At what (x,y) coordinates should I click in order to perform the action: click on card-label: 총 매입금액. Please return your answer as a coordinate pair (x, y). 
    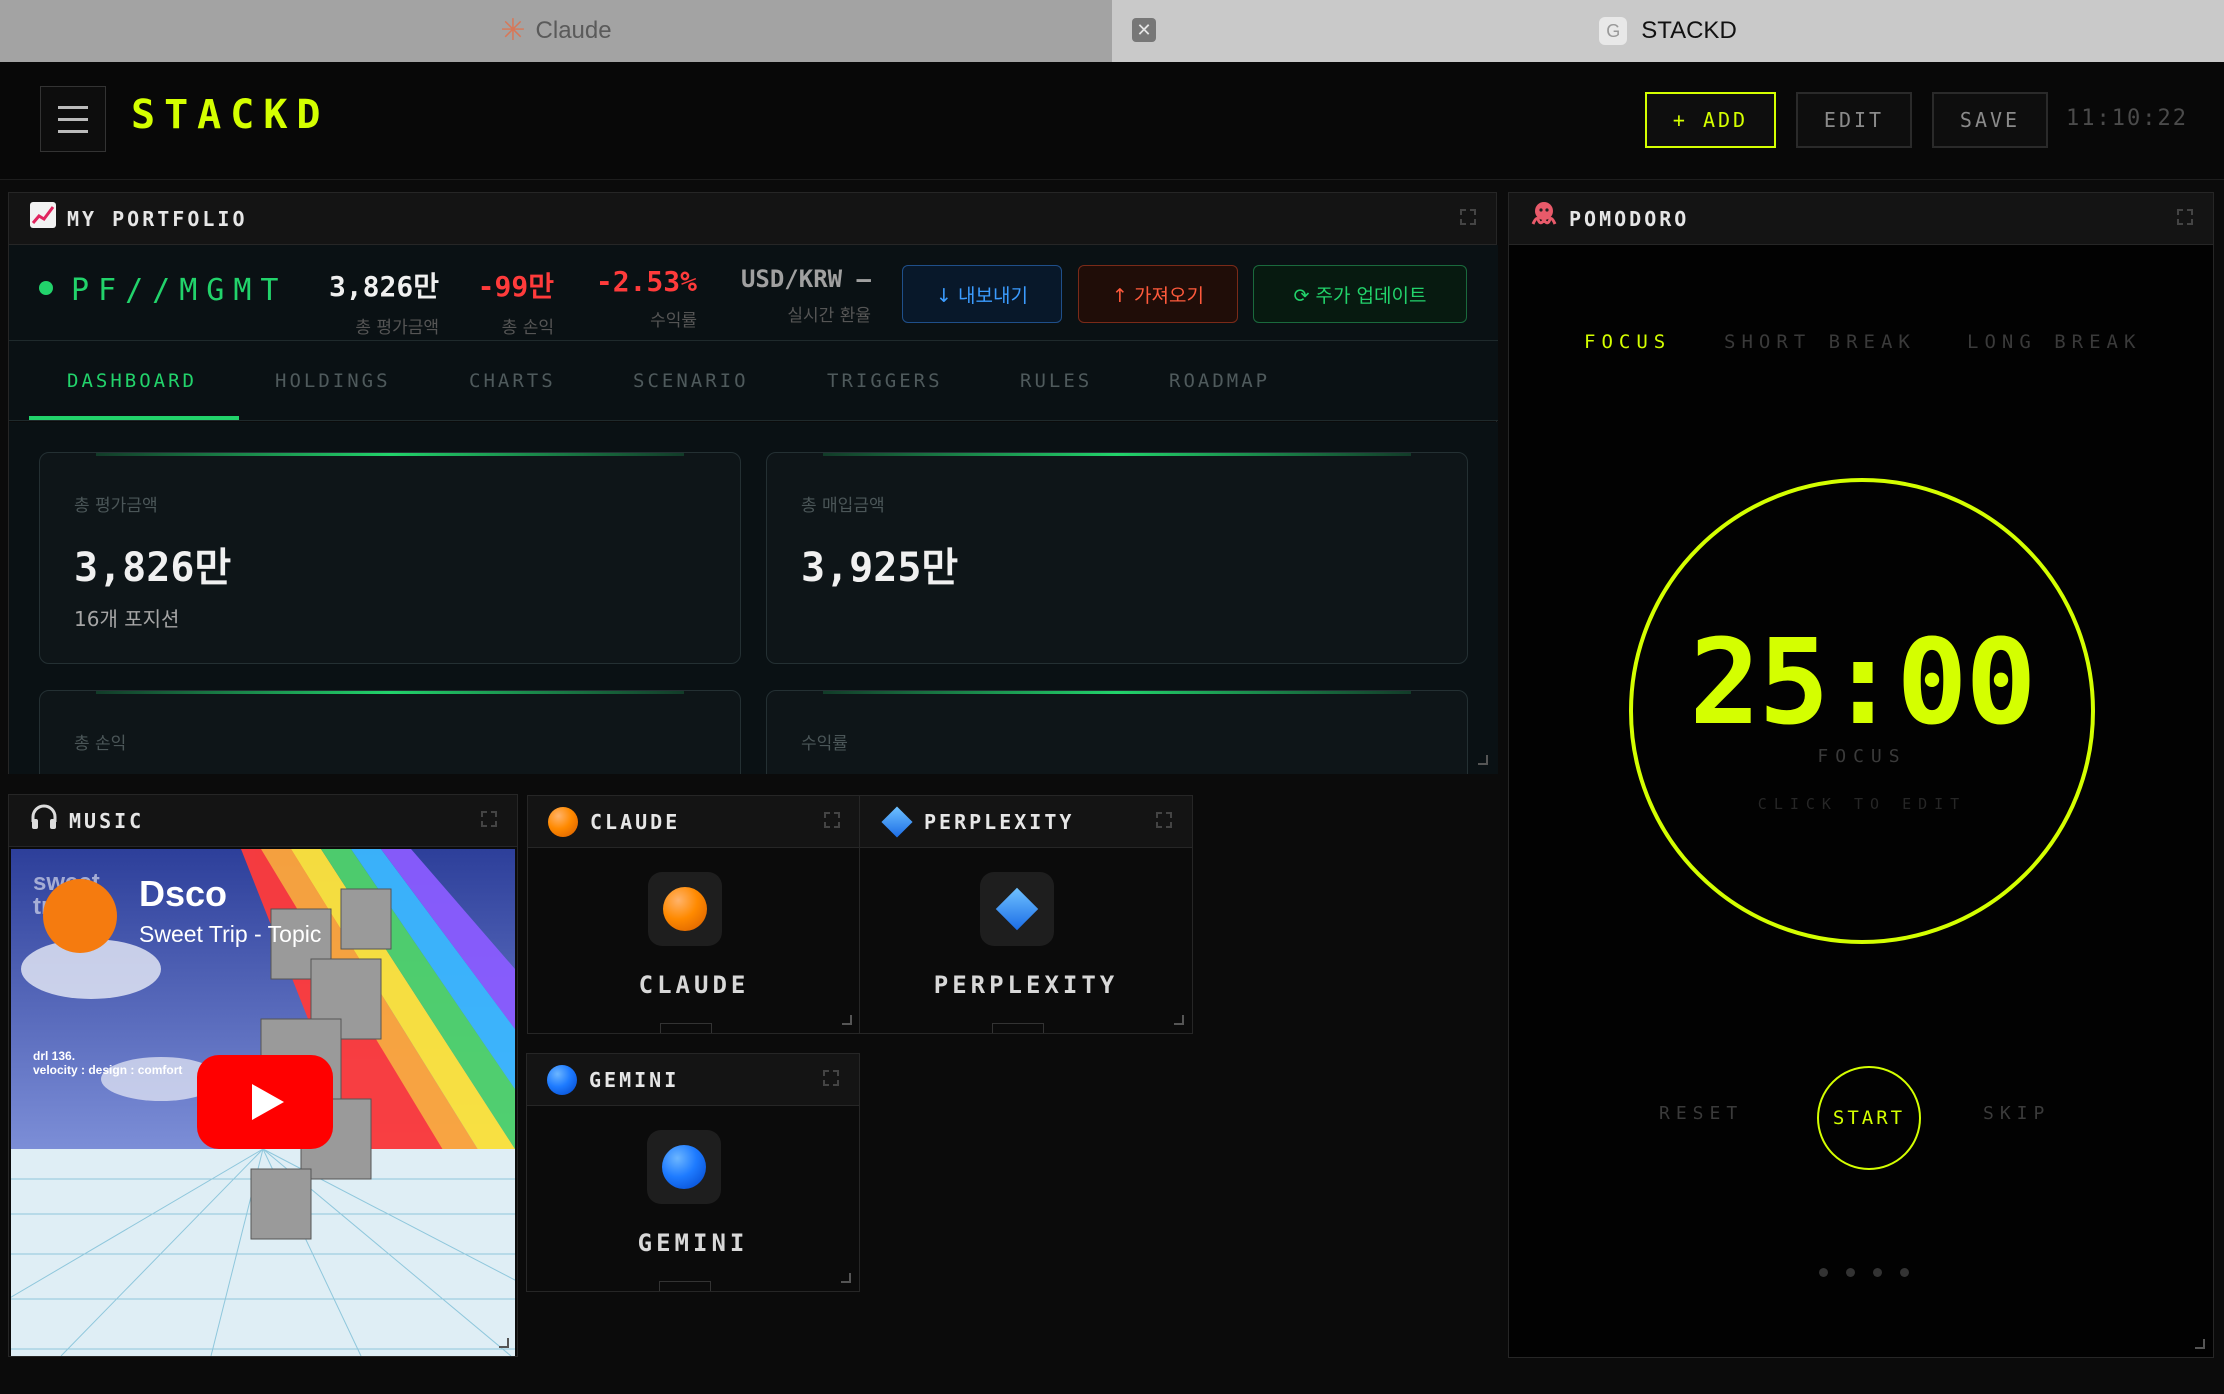
    Looking at the image, I should click on (843, 506).